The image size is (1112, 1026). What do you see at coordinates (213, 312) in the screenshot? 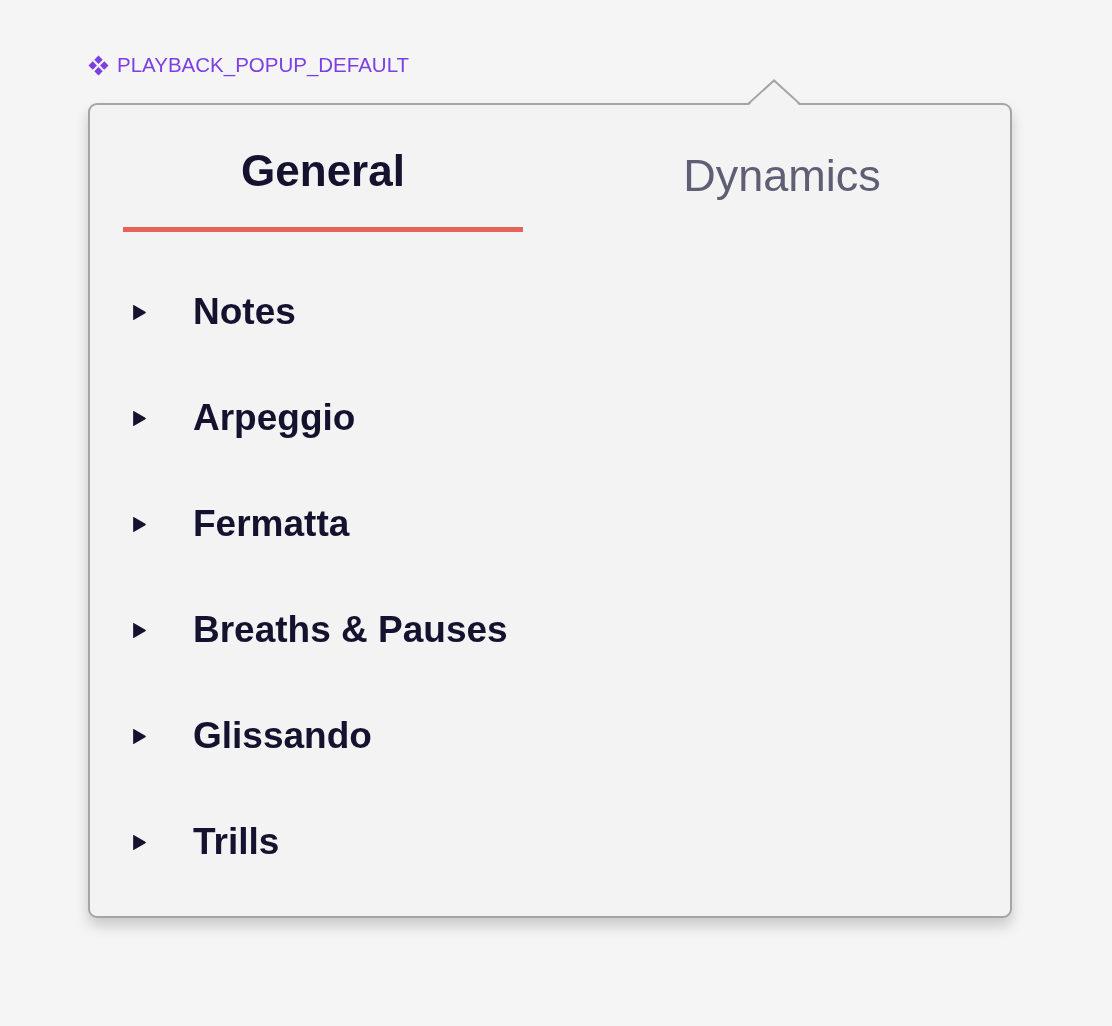
I see `section-toggle: Notes` at bounding box center [213, 312].